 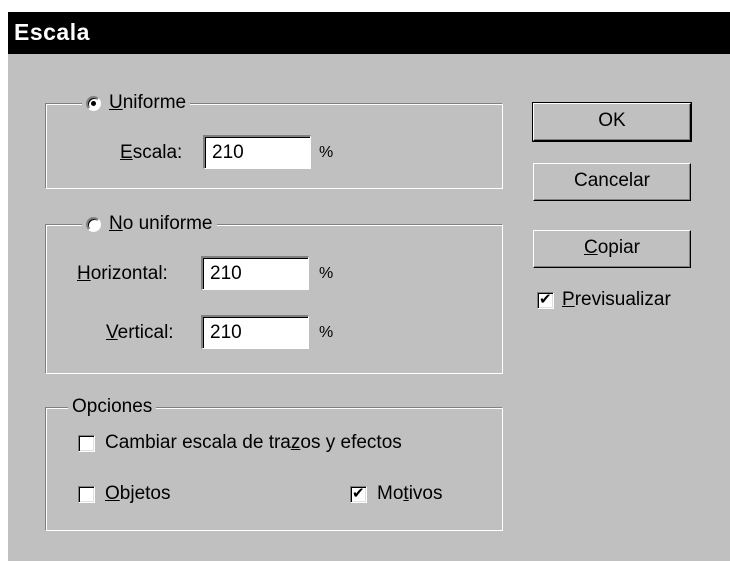 What do you see at coordinates (358, 493) in the screenshot?
I see `patterns-checkbox` at bounding box center [358, 493].